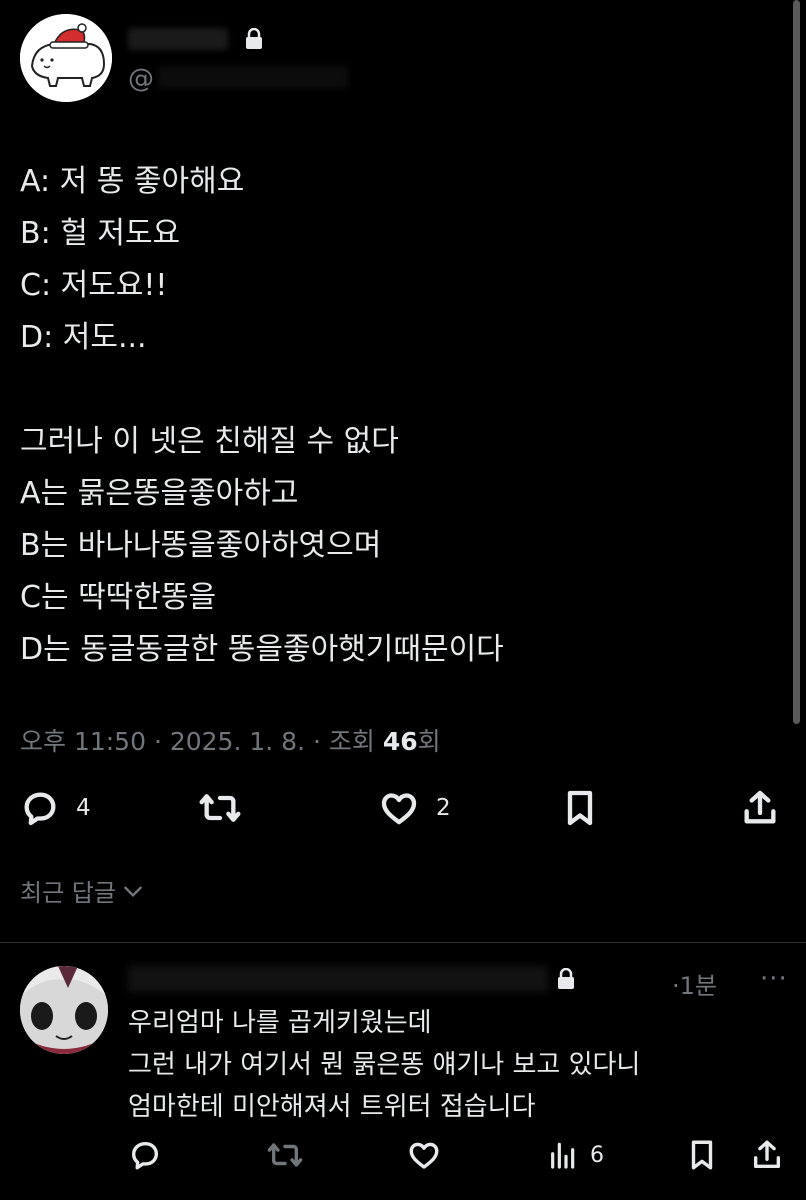 This screenshot has width=806, height=1200. Describe the element at coordinates (403, 942) in the screenshot. I see `divider` at that location.